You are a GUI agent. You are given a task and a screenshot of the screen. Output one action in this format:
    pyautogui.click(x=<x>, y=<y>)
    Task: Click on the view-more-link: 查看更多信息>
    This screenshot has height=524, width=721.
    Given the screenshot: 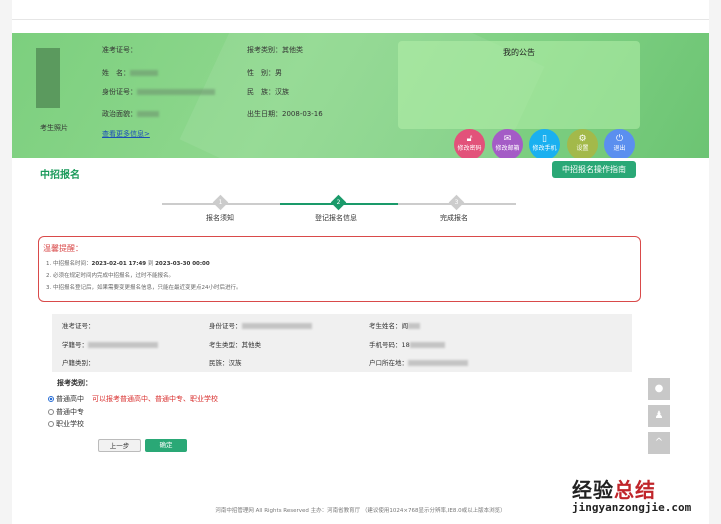 What is the action you would take?
    pyautogui.click(x=126, y=134)
    